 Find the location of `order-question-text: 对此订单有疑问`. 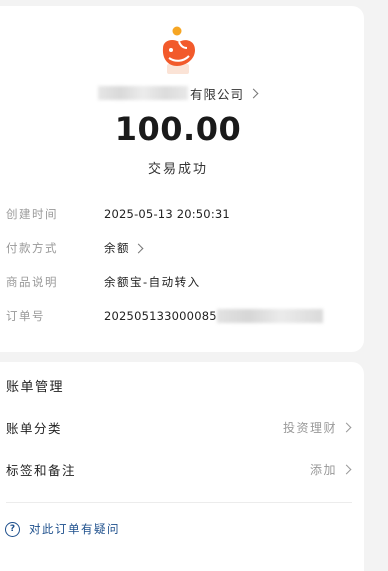

order-question-text: 对此订单有疑问 is located at coordinates (74, 529).